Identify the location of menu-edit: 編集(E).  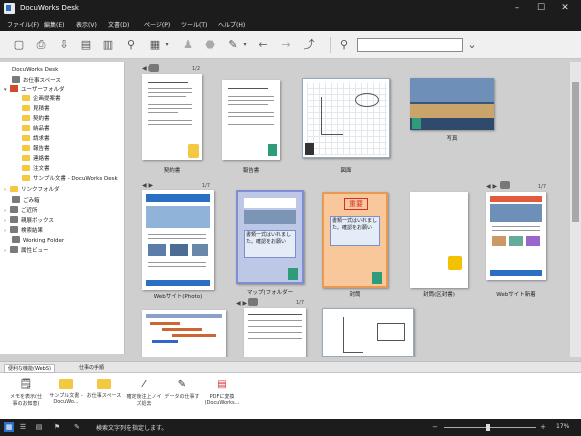
(54, 24).